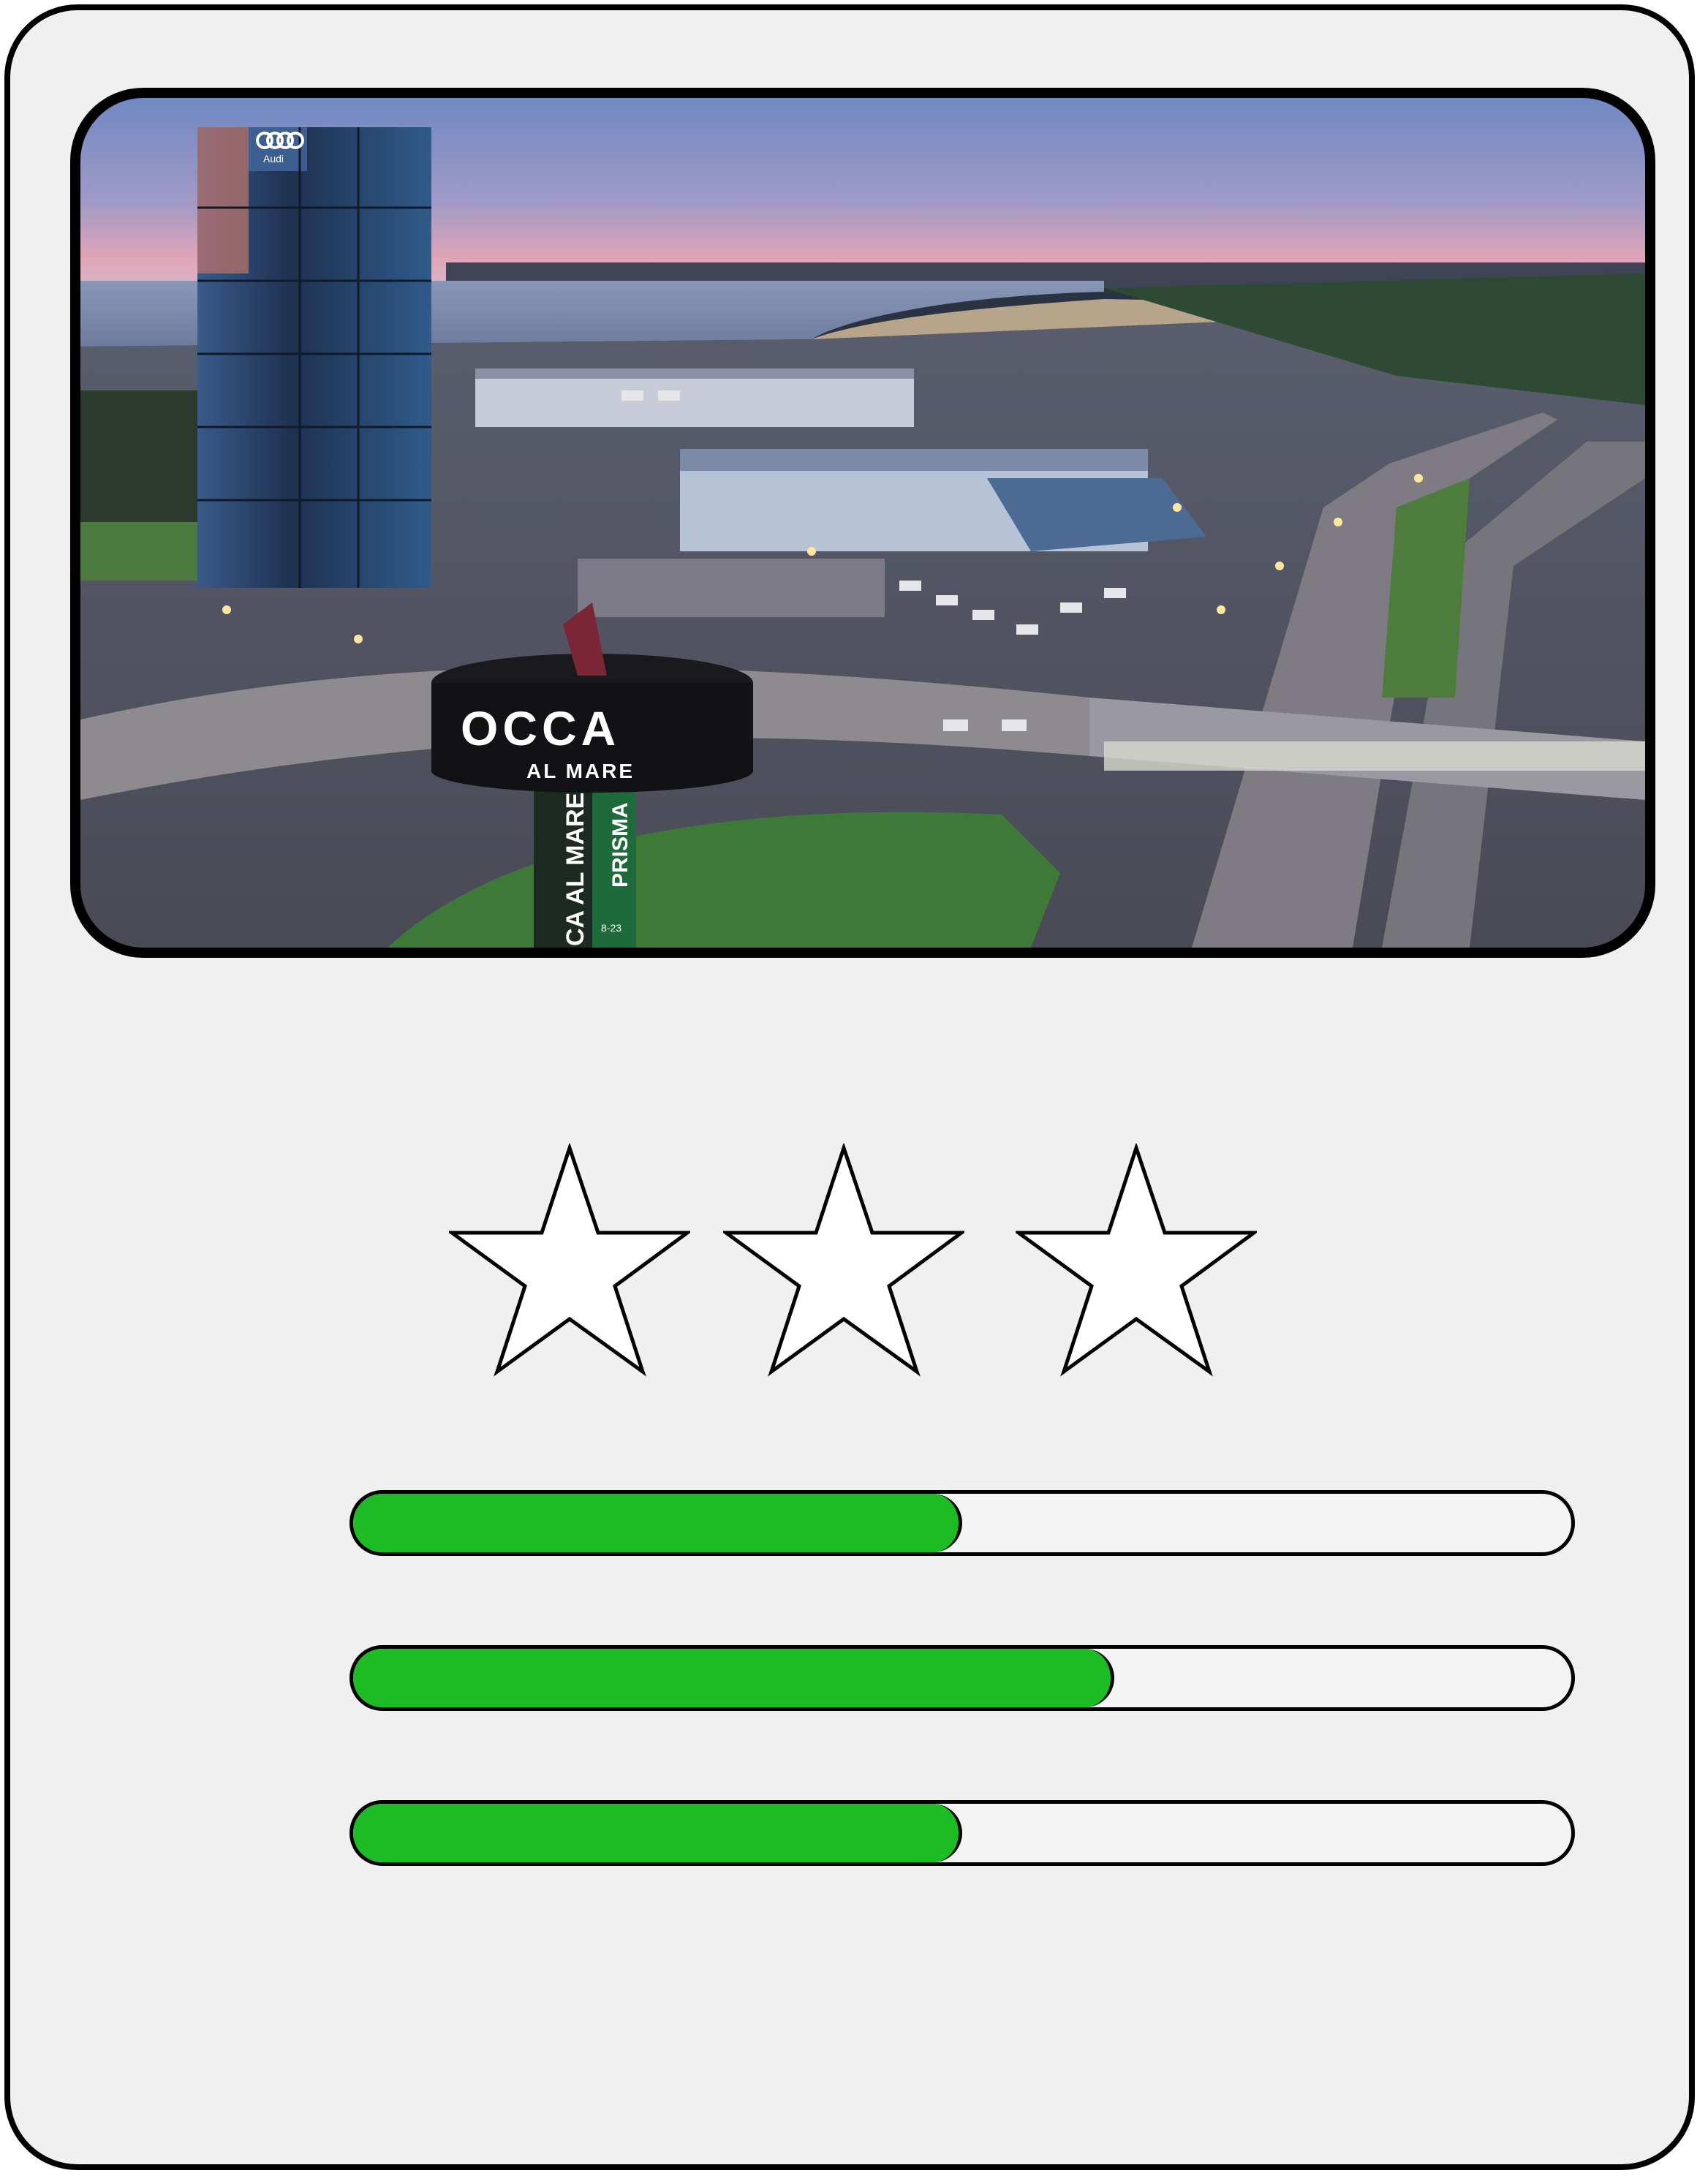  I want to click on svg-text: CA AL MARE, so click(575, 869).